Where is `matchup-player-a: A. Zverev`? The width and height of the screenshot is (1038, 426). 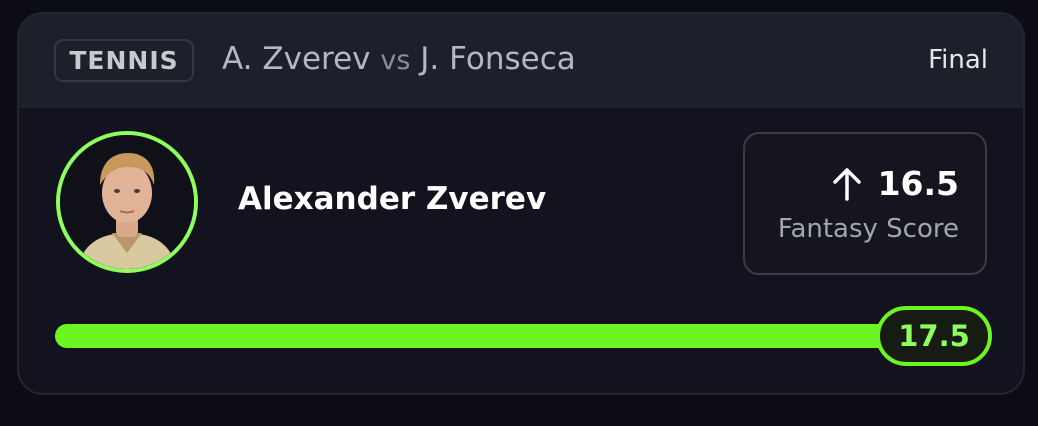
matchup-player-a: A. Zverev is located at coordinates (296, 59).